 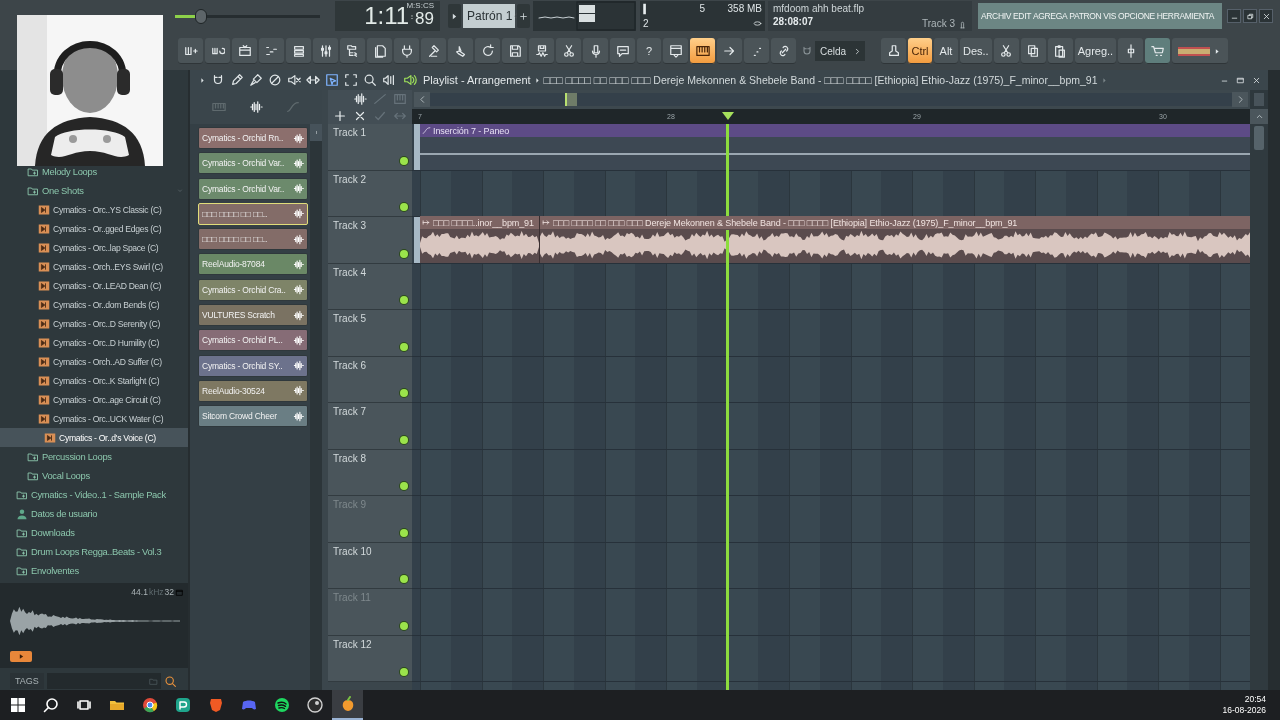 I want to click on browser-item: Melody Loops, so click(x=94, y=171).